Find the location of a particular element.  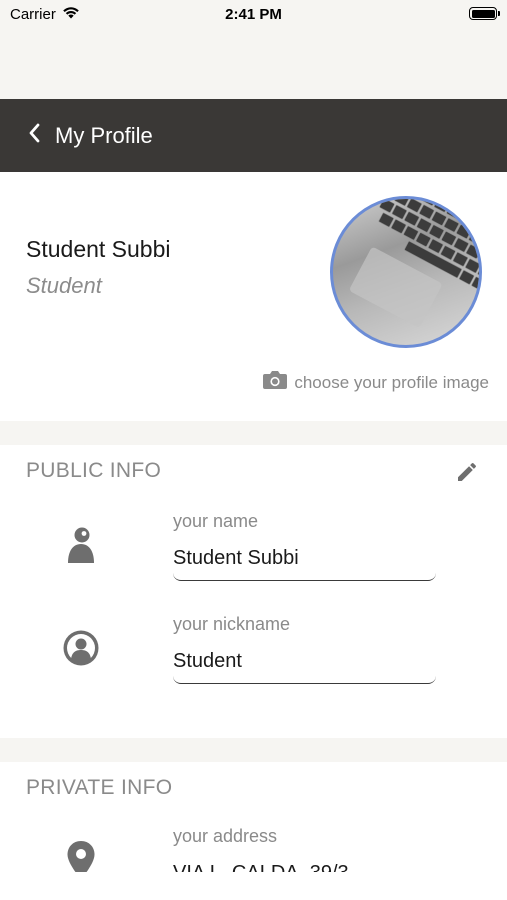

navigation-bar: My Profile is located at coordinates (253, 135).